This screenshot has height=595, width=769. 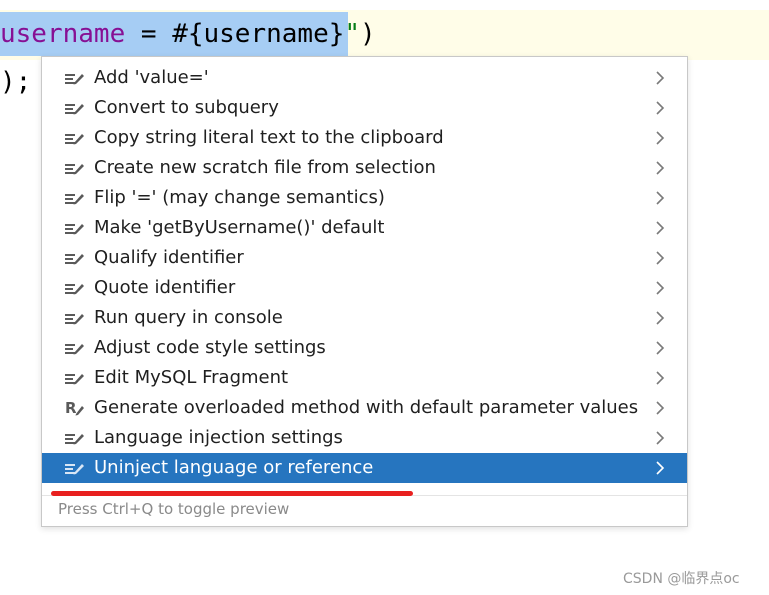 What do you see at coordinates (232, 493) in the screenshot?
I see `red-annotation-underline` at bounding box center [232, 493].